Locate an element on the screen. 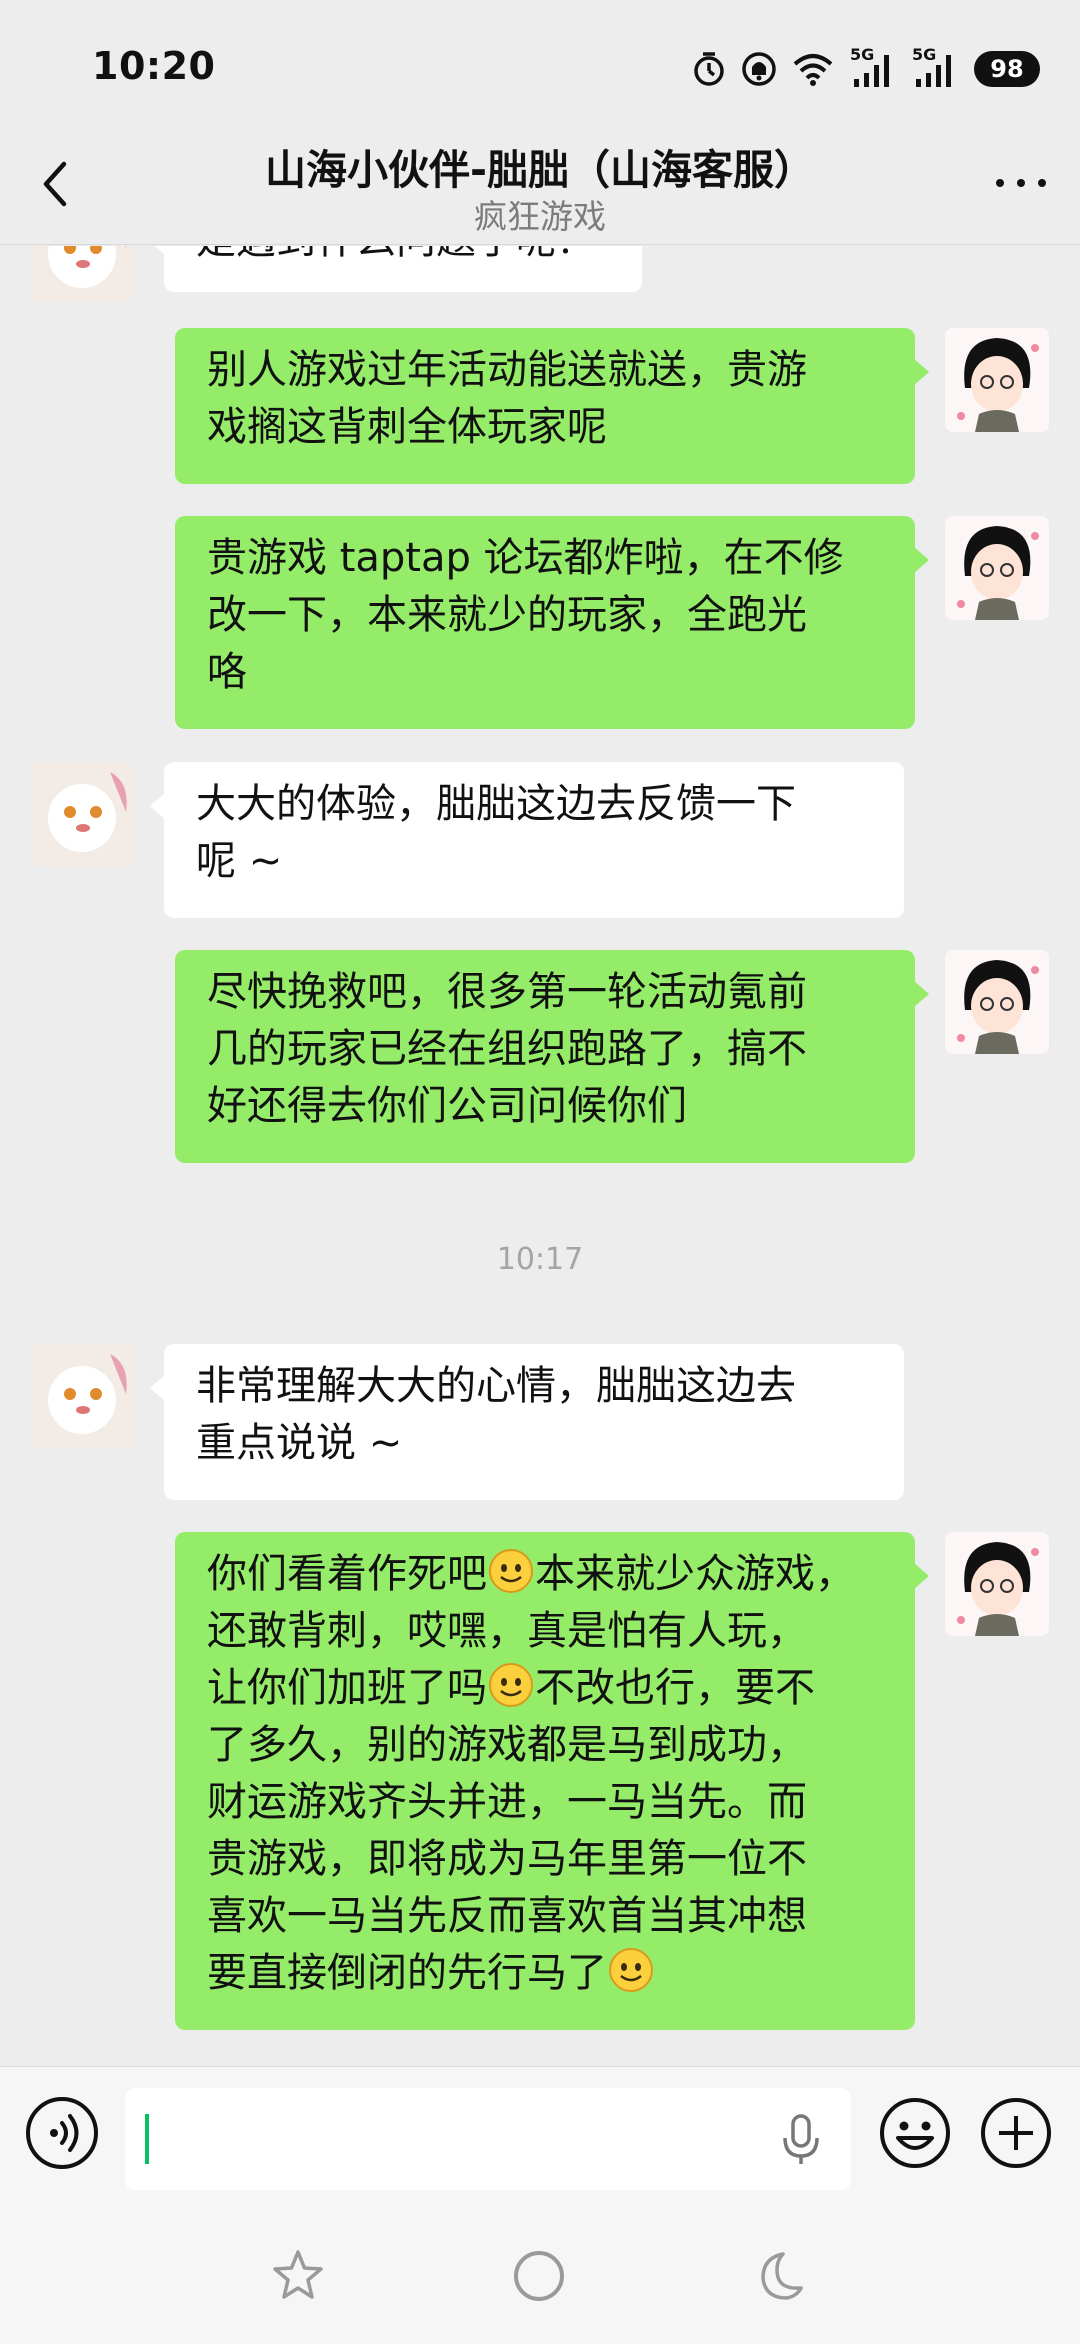 This screenshot has height=2344, width=1080. night-mode-nav-button is located at coordinates (779, 2276).